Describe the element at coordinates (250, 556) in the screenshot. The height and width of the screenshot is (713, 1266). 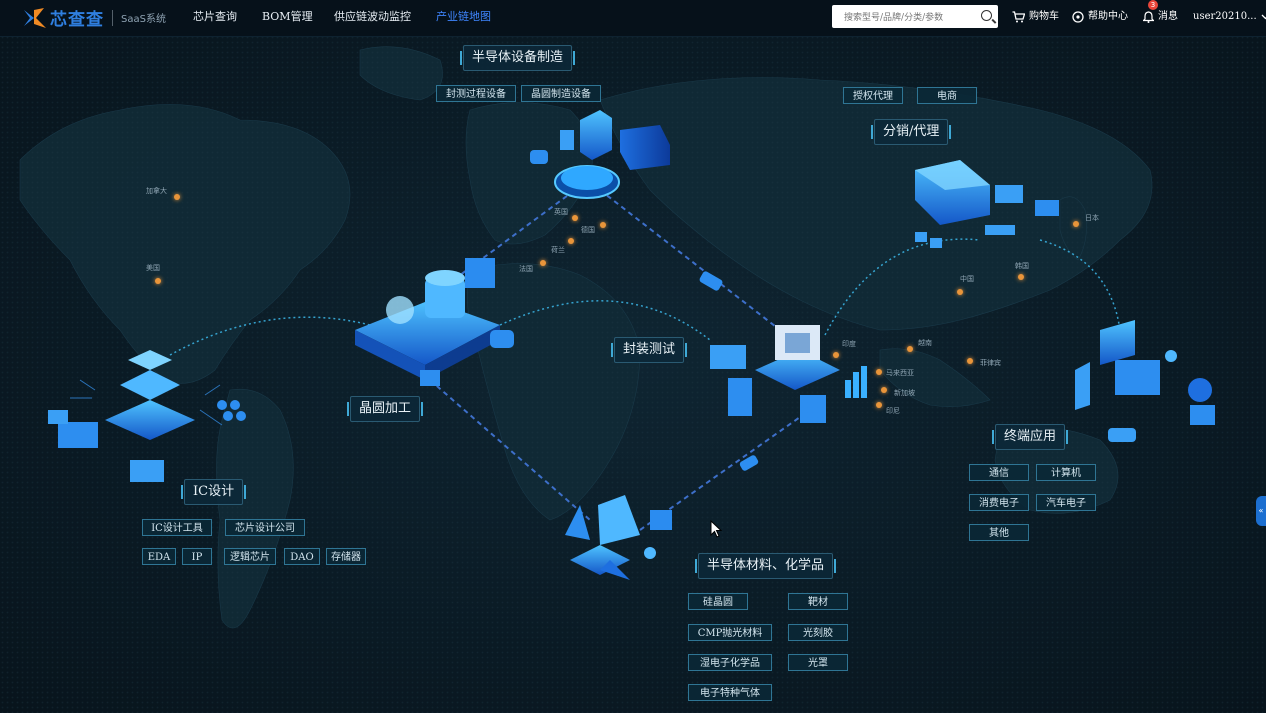
I see `tag-logic-chip: 逻辑芯片` at that location.